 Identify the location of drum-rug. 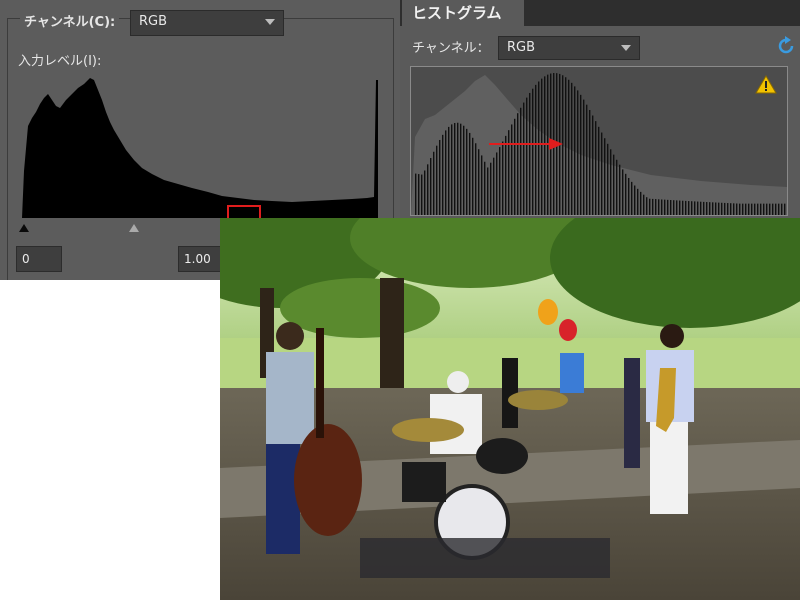
(485, 558).